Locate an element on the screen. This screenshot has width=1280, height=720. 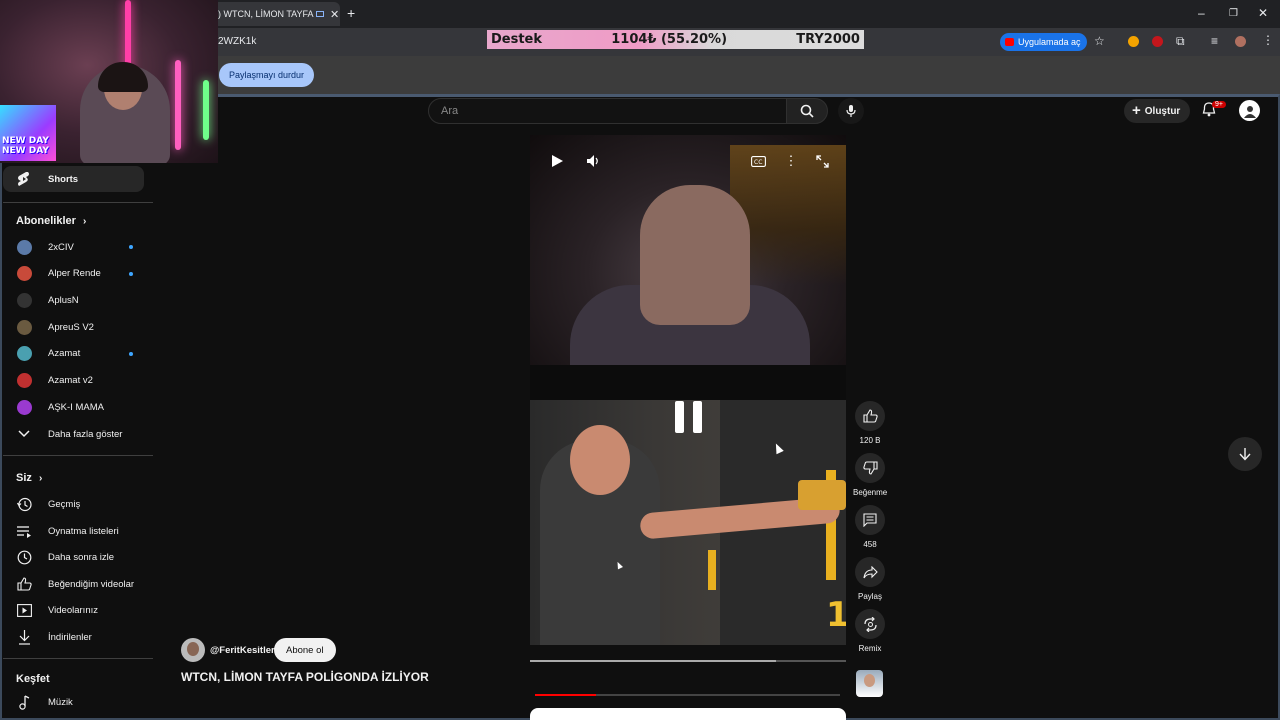
sidebar-item-music: Müzik is located at coordinates (78, 702).